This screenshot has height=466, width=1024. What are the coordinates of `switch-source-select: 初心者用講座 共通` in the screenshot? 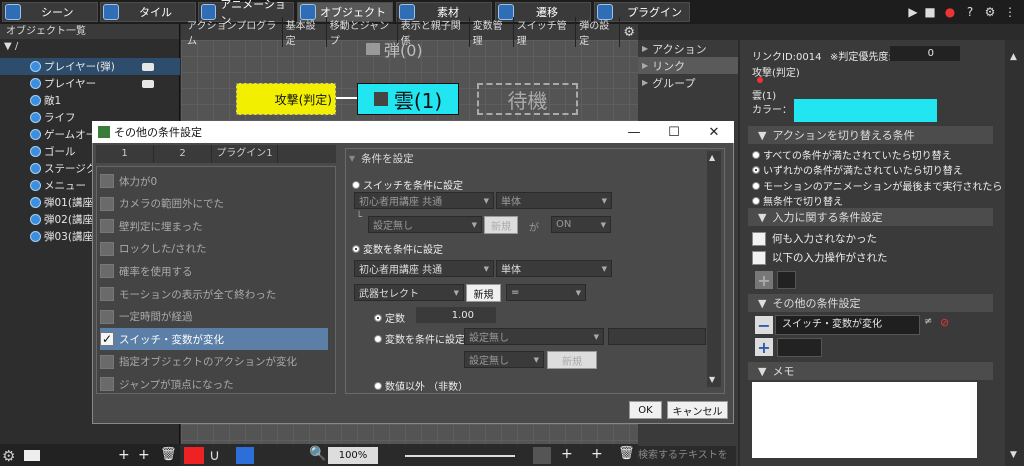 It's located at (424, 200).